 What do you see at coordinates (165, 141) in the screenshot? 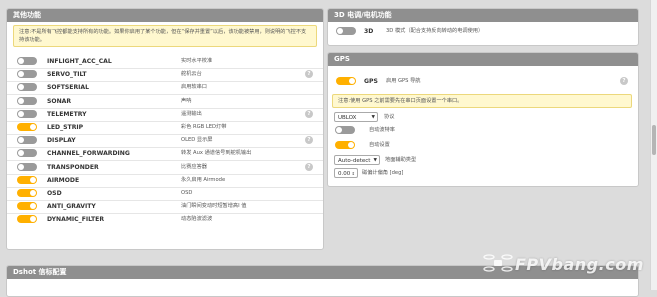
I see `feature-row-display: DISPLAY OLED 显示屏?` at bounding box center [165, 141].